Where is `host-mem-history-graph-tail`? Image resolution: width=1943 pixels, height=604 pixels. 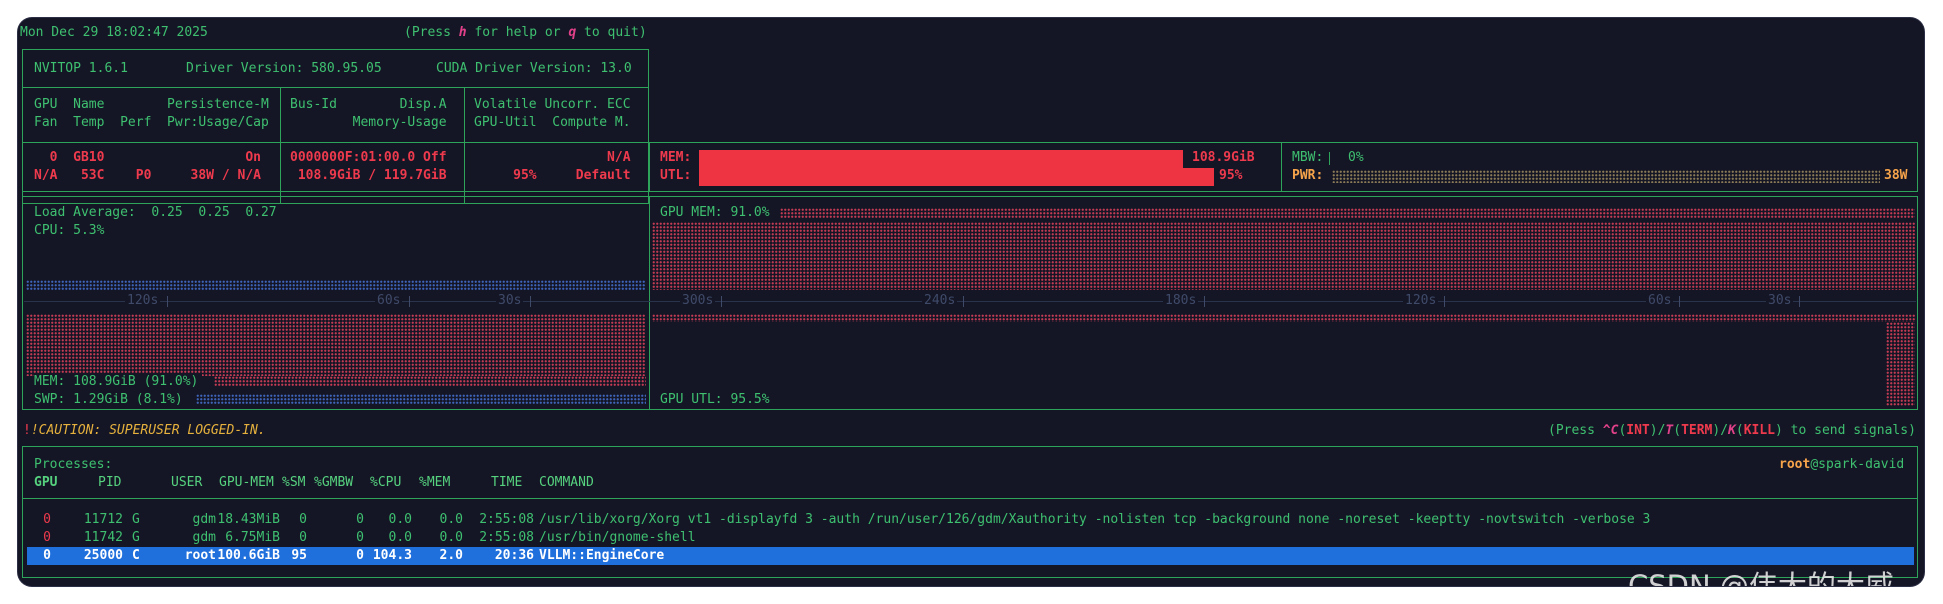
host-mem-history-graph-tail is located at coordinates (430, 381).